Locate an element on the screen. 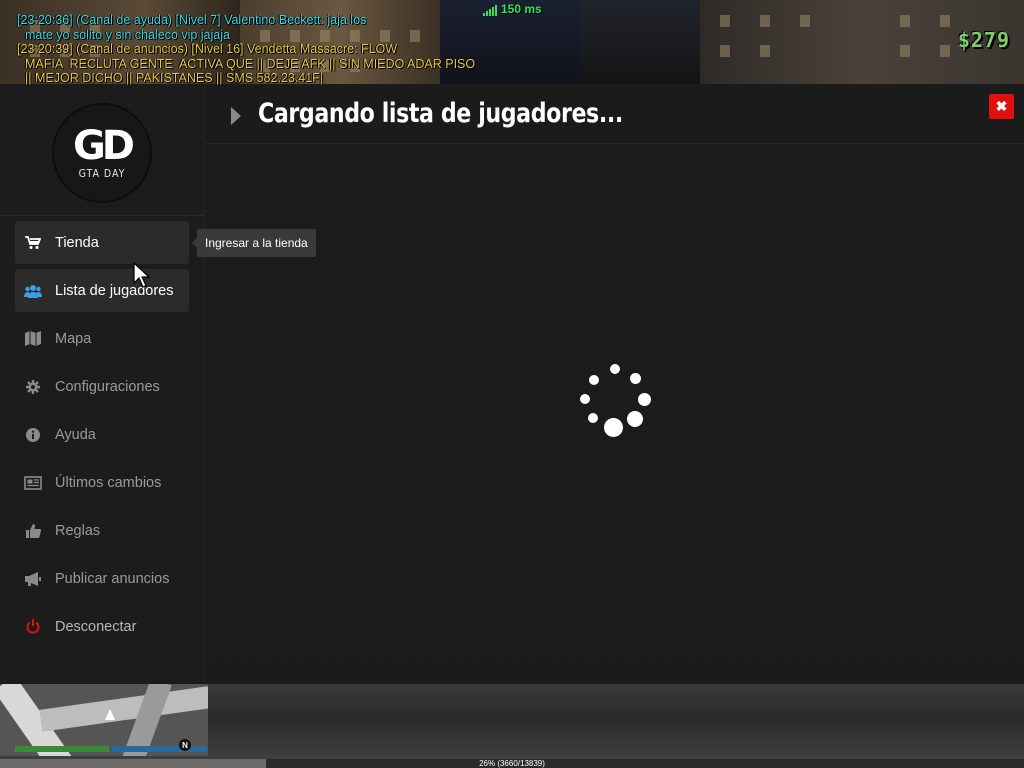 The image size is (1024, 768). chat-line: mate yo solito y sin chaleco vip jajaja is located at coordinates (127, 34).